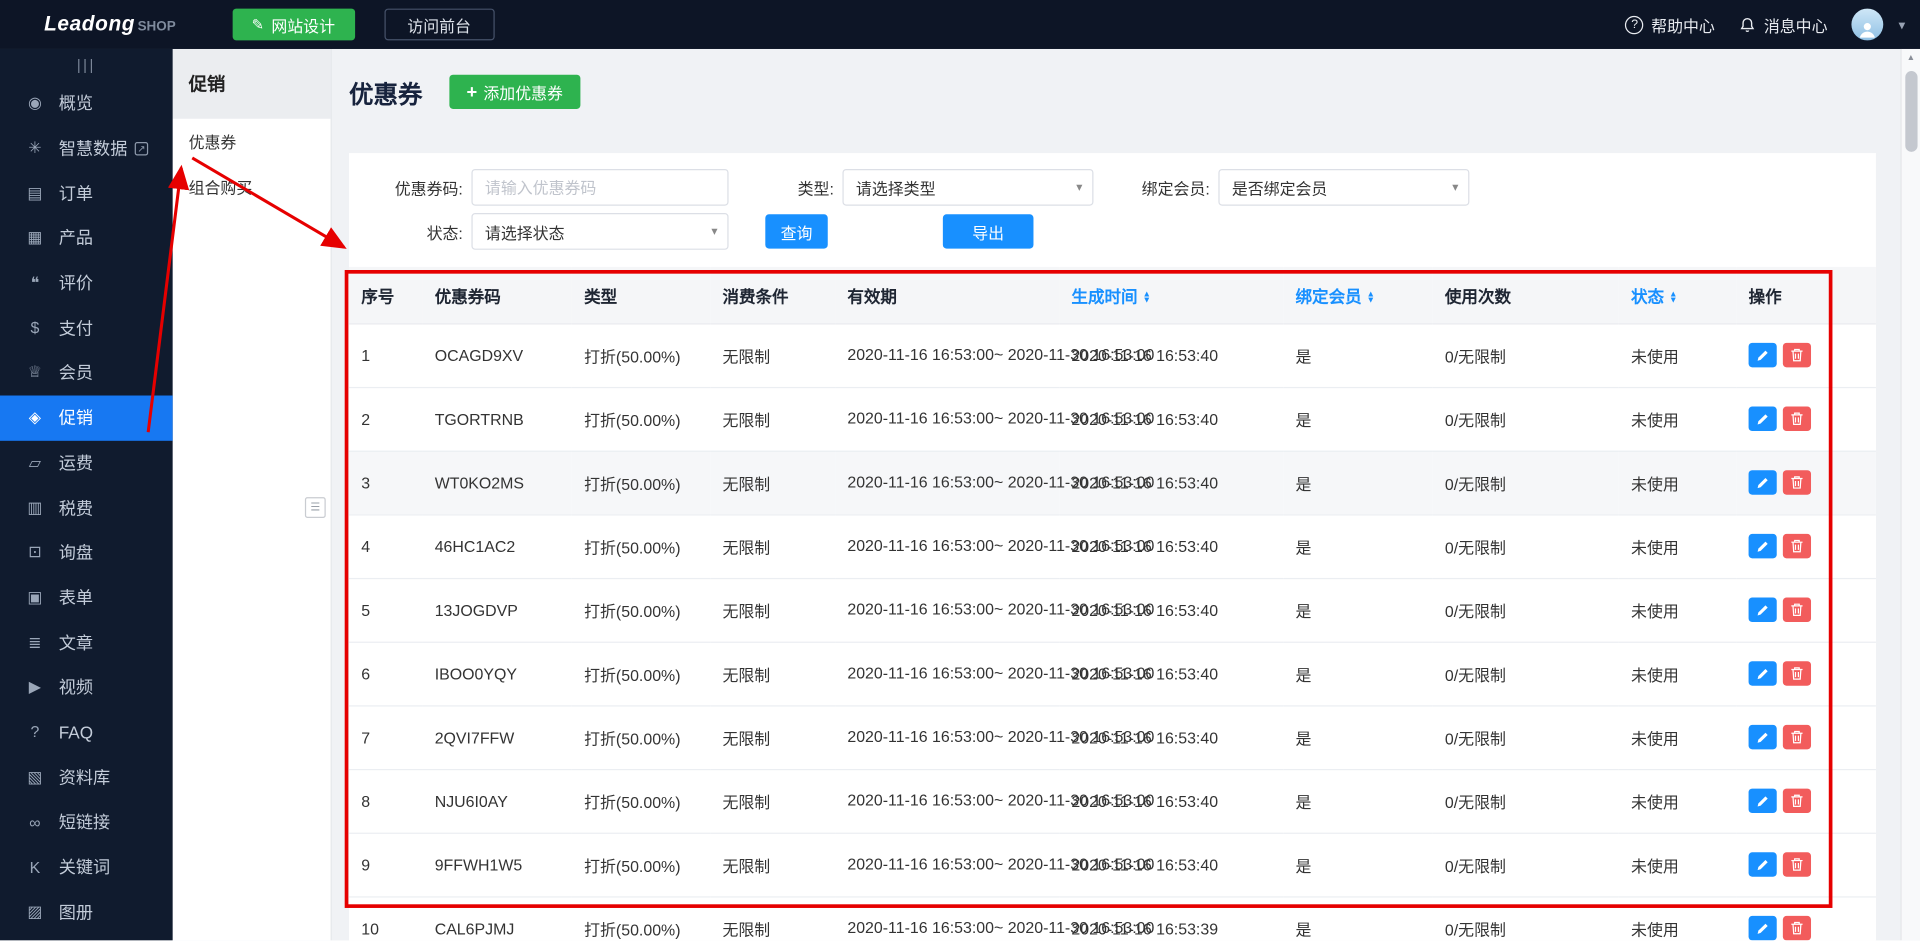 This screenshot has height=941, width=1920. What do you see at coordinates (86, 418) in the screenshot?
I see `sidebar-item-promotions: ◈ 促销` at bounding box center [86, 418].